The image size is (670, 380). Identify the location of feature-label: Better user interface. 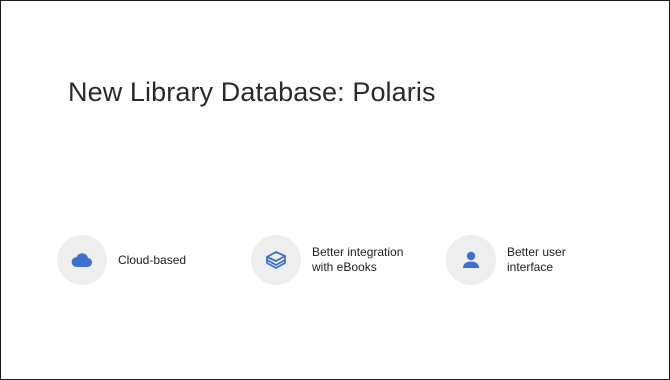
(536, 259).